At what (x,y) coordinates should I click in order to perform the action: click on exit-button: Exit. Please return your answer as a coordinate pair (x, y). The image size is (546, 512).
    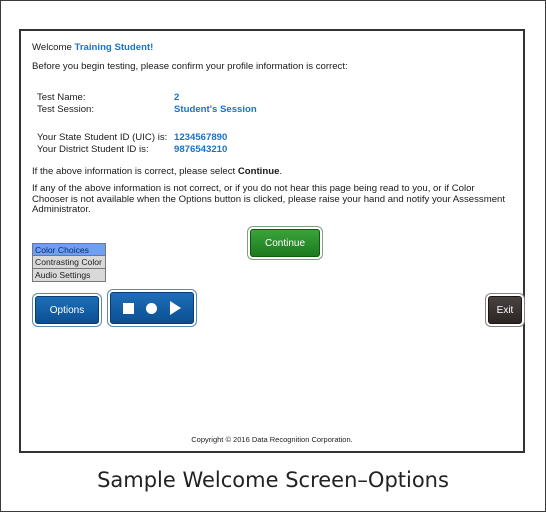
    Looking at the image, I should click on (505, 310).